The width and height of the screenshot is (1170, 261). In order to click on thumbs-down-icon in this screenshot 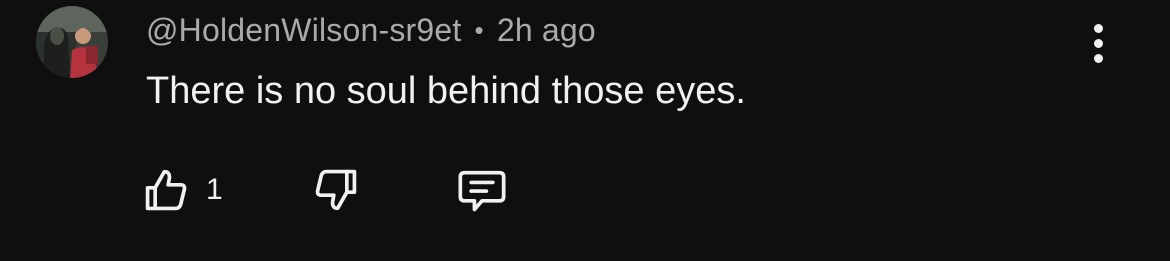, I will do `click(336, 190)`.